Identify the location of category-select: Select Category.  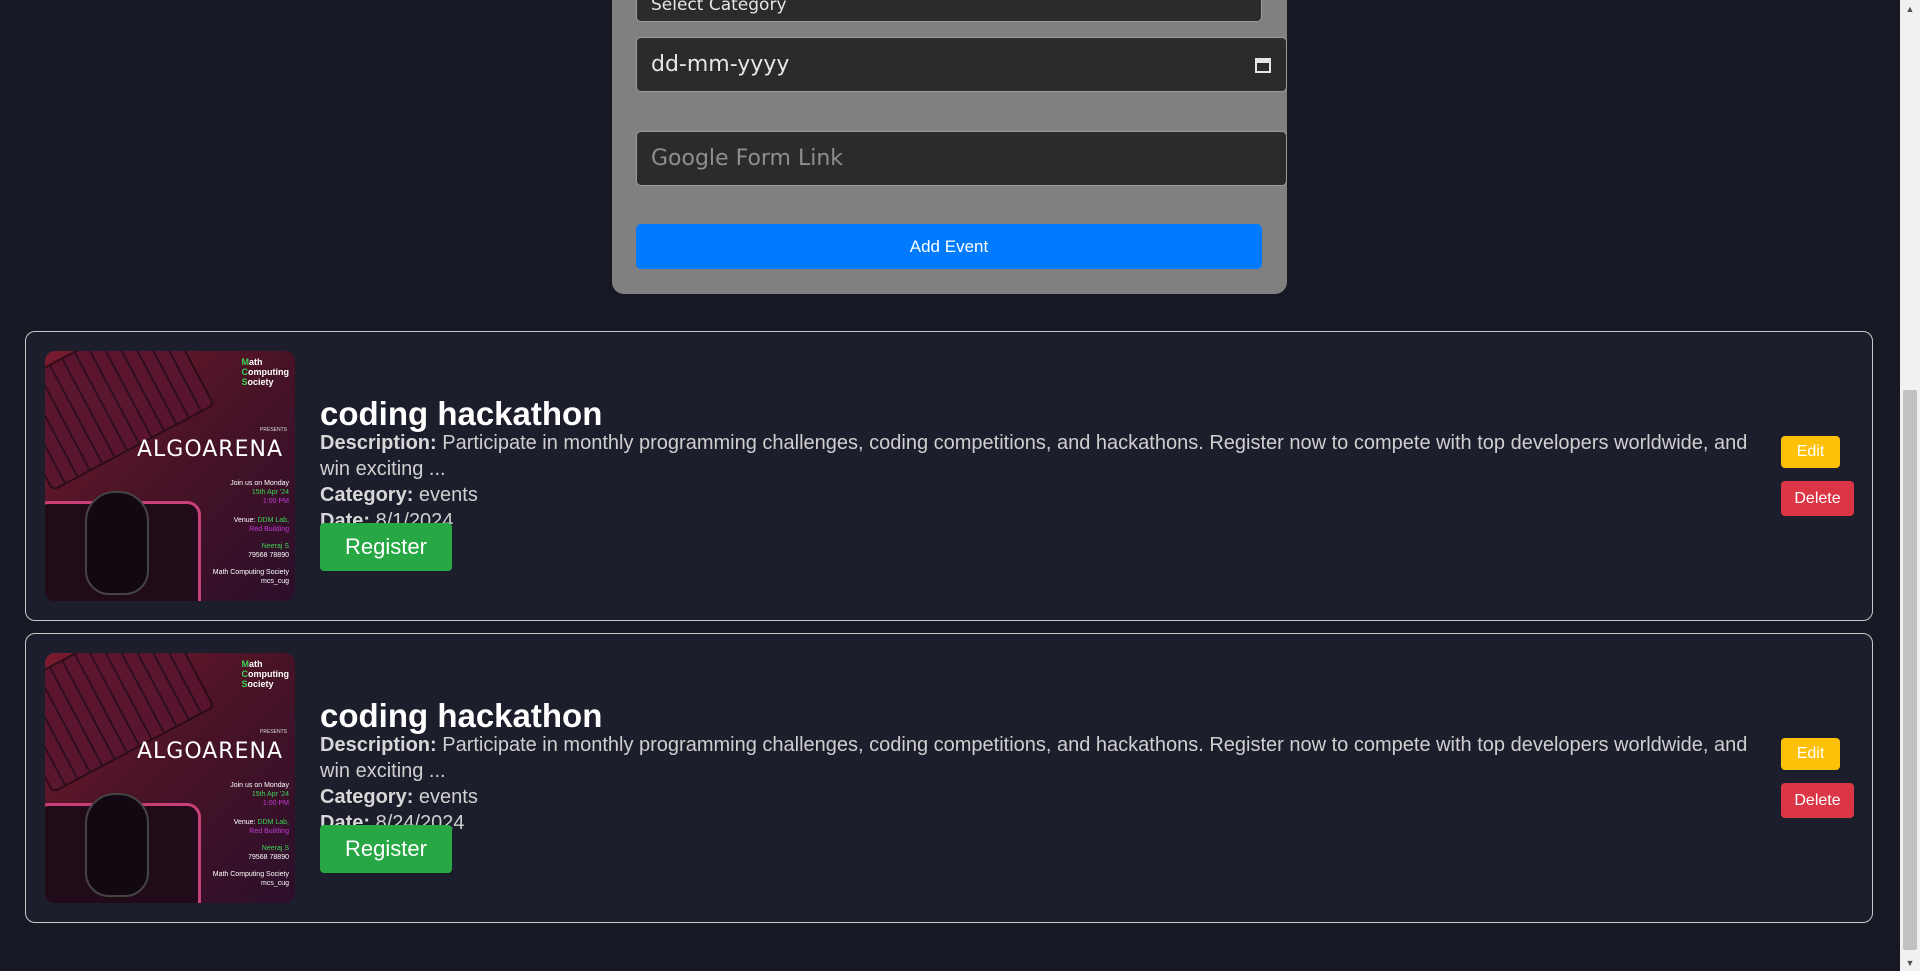
(949, 11).